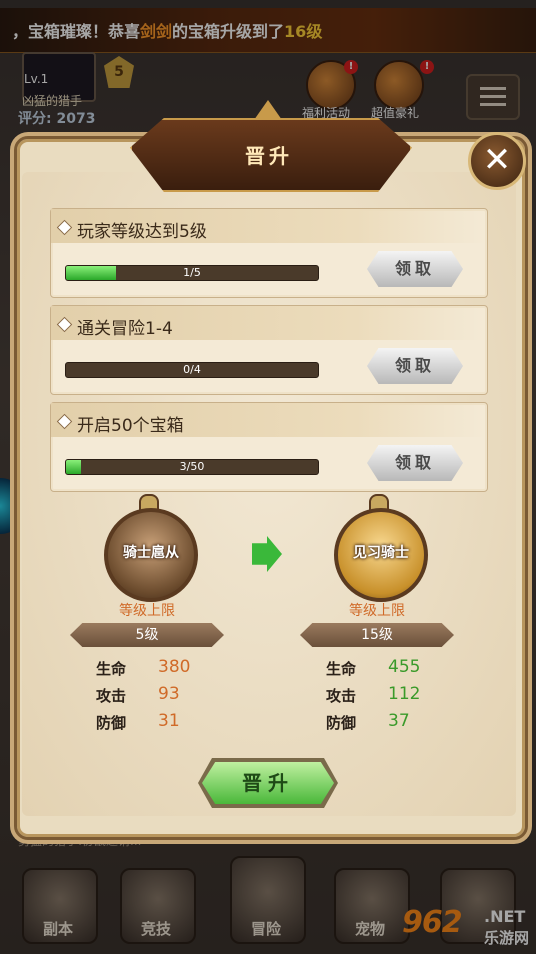 The width and height of the screenshot is (536, 954). I want to click on task-progress-bar: 3/50, so click(192, 467).